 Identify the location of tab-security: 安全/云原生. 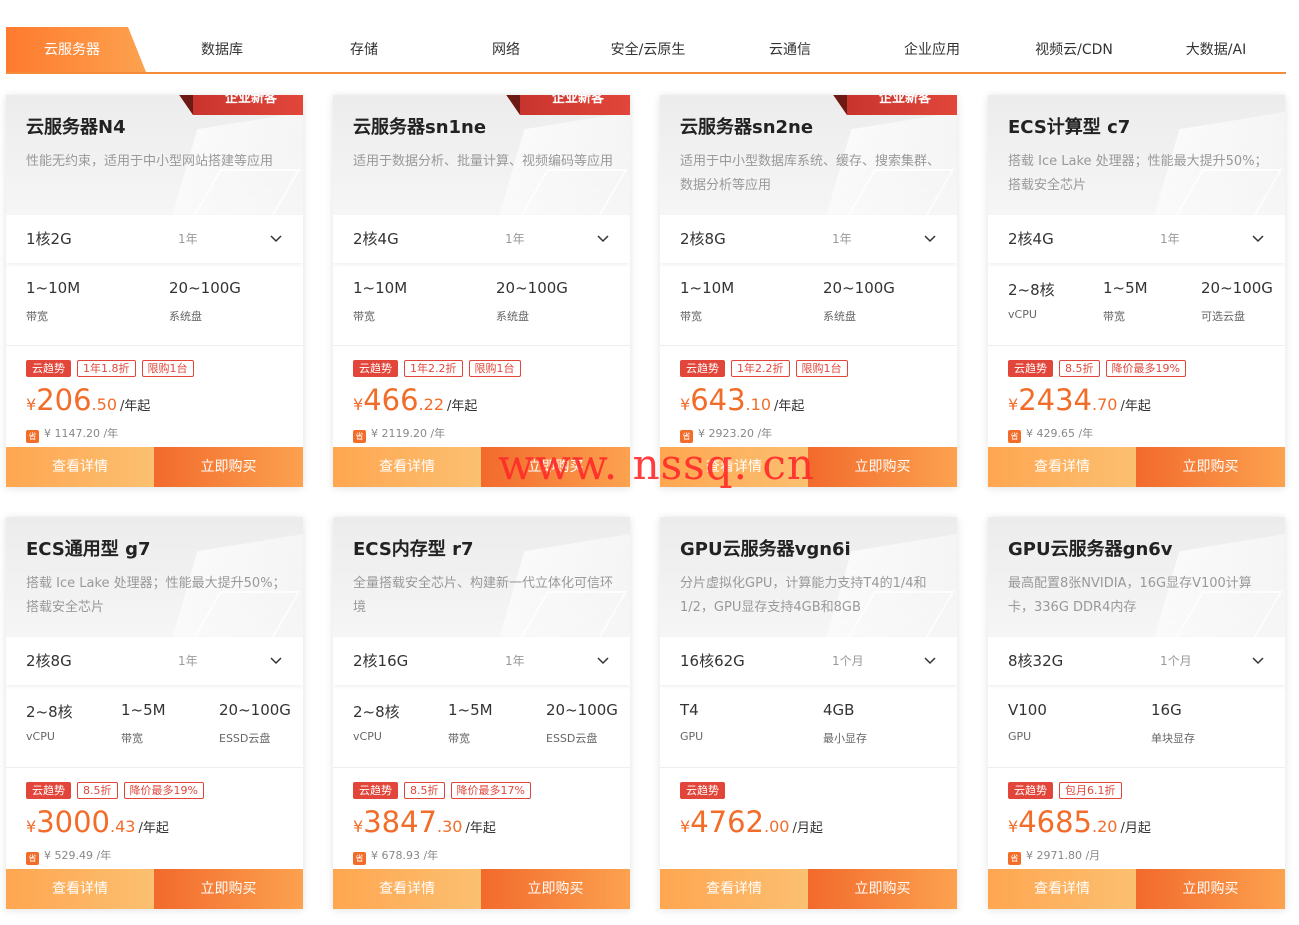
(648, 49).